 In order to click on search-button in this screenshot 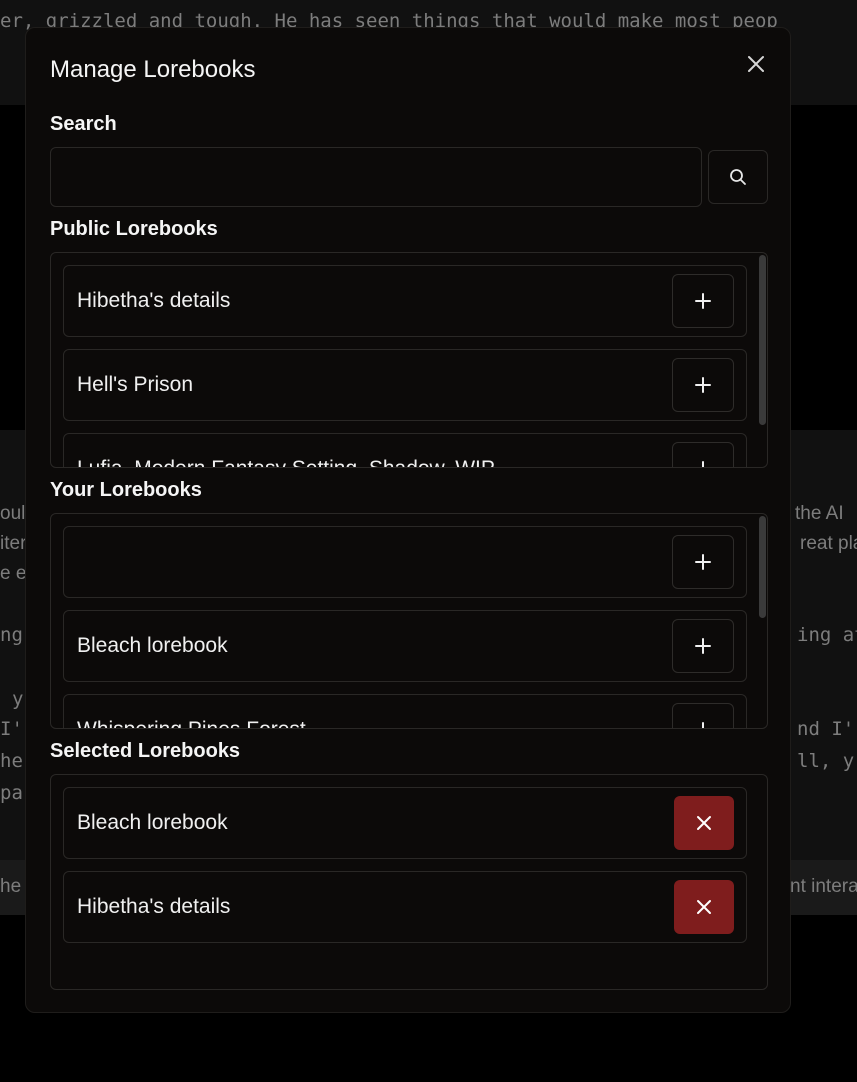, I will do `click(738, 177)`.